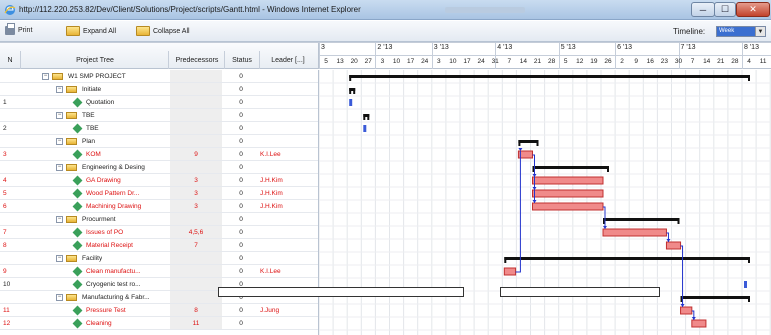  I want to click on col-n-header: N, so click(10, 60).